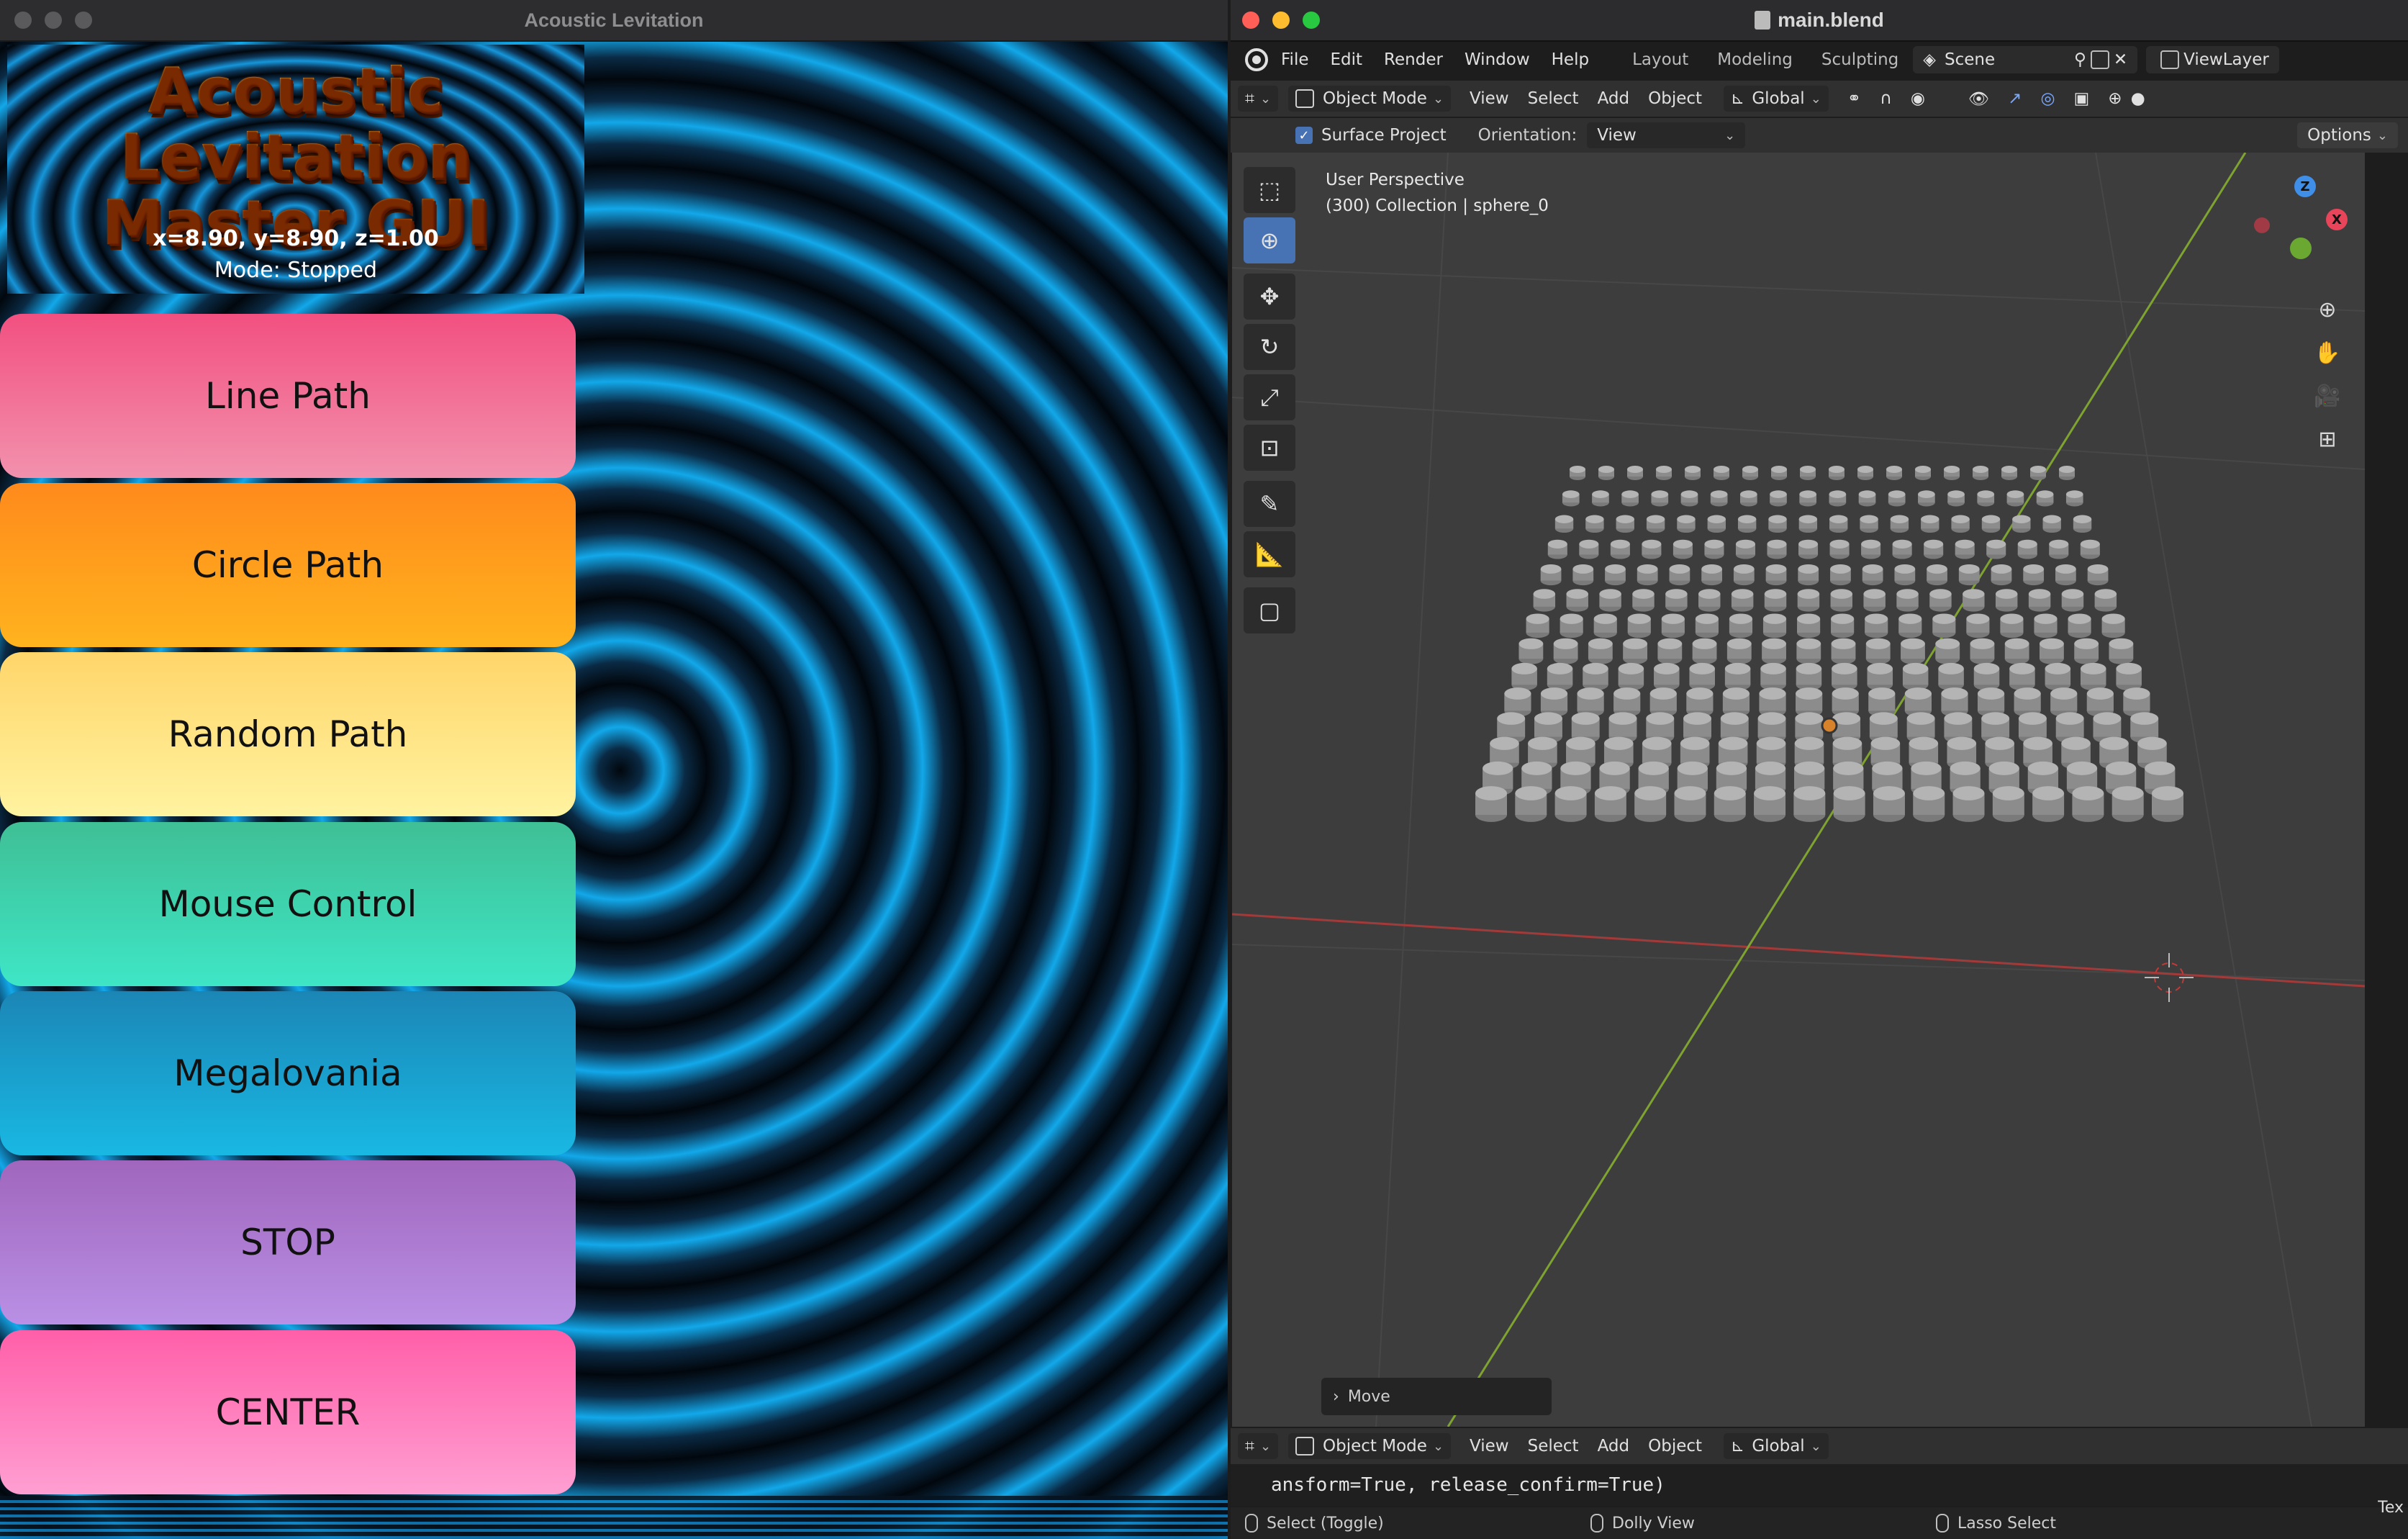 The height and width of the screenshot is (1539, 2408). Describe the element at coordinates (2009, 59) in the screenshot. I see `scene-name: Scene` at that location.